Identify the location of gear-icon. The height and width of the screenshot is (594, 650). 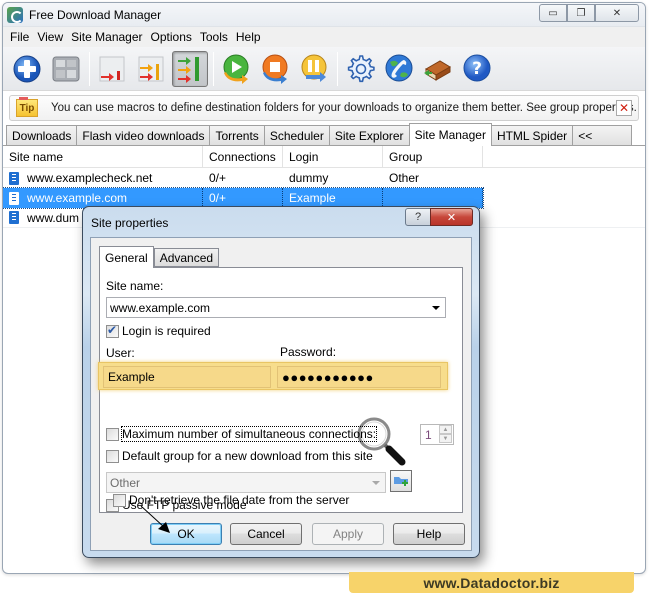
(361, 68).